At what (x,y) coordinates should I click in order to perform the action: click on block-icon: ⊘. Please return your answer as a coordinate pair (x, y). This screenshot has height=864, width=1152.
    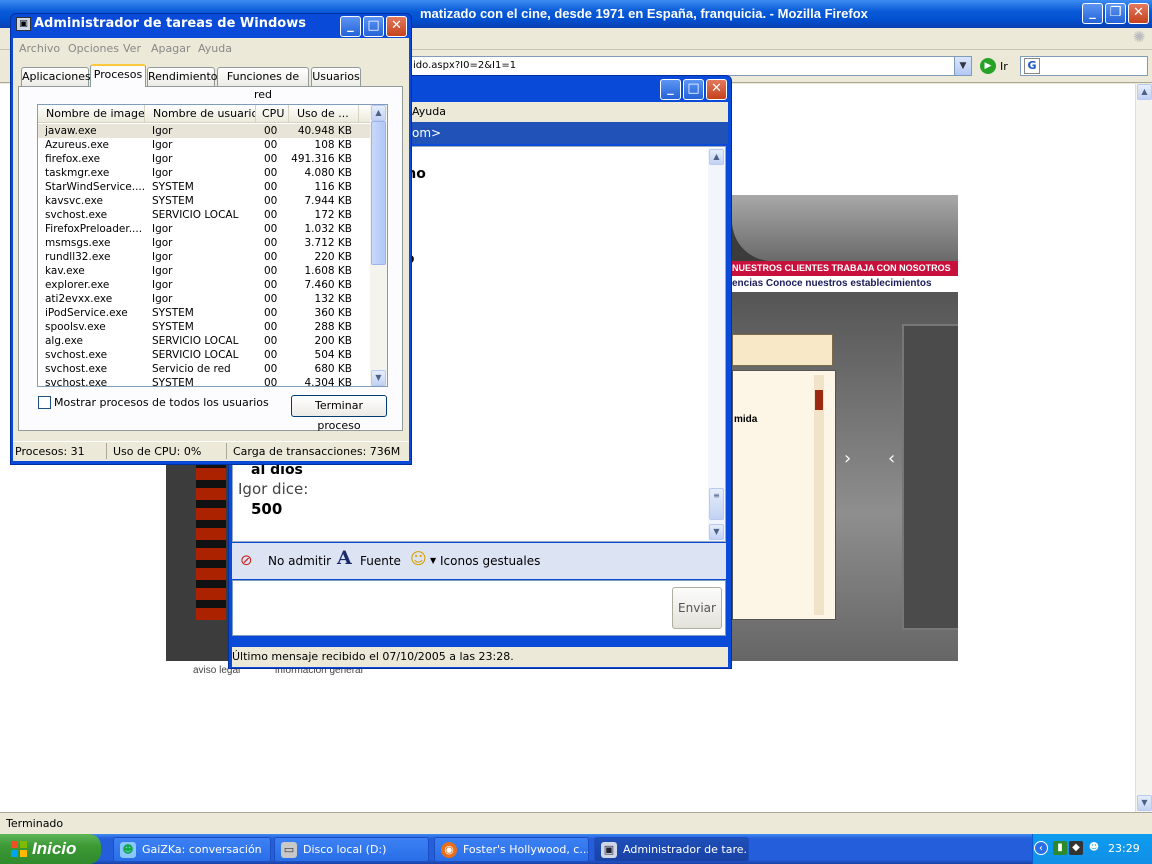
    Looking at the image, I should click on (246, 560).